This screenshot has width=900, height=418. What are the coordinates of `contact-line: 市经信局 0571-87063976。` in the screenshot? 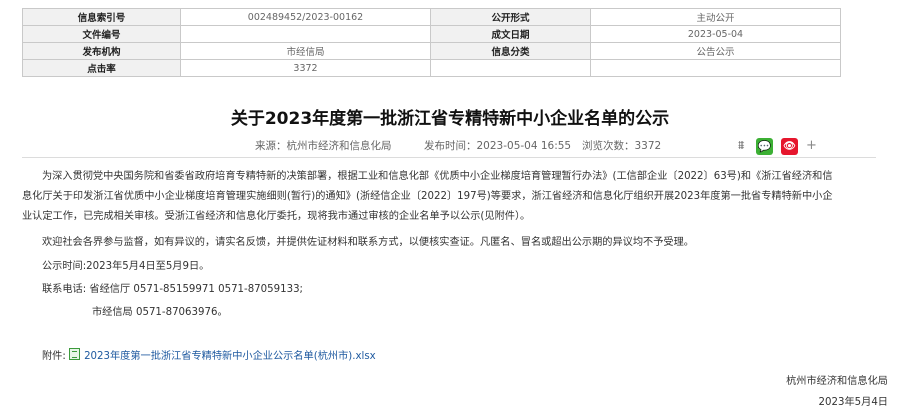 It's located at (160, 312).